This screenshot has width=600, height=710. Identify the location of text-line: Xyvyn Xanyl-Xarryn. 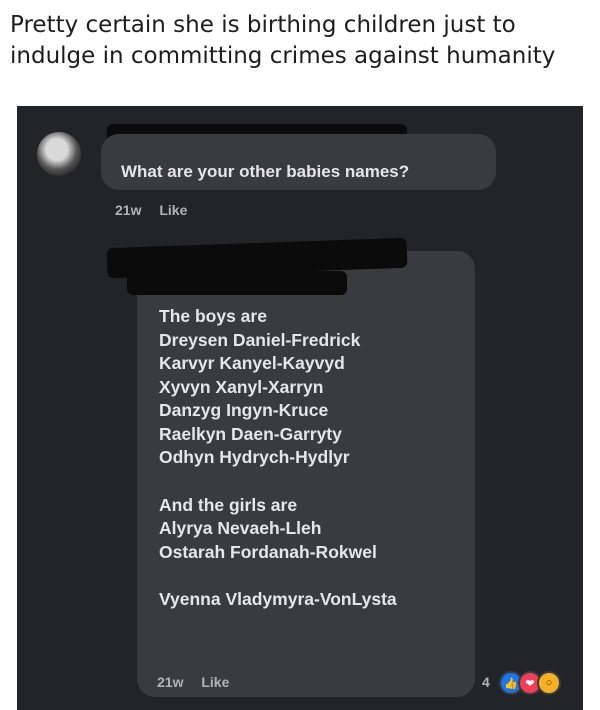
(241, 386).